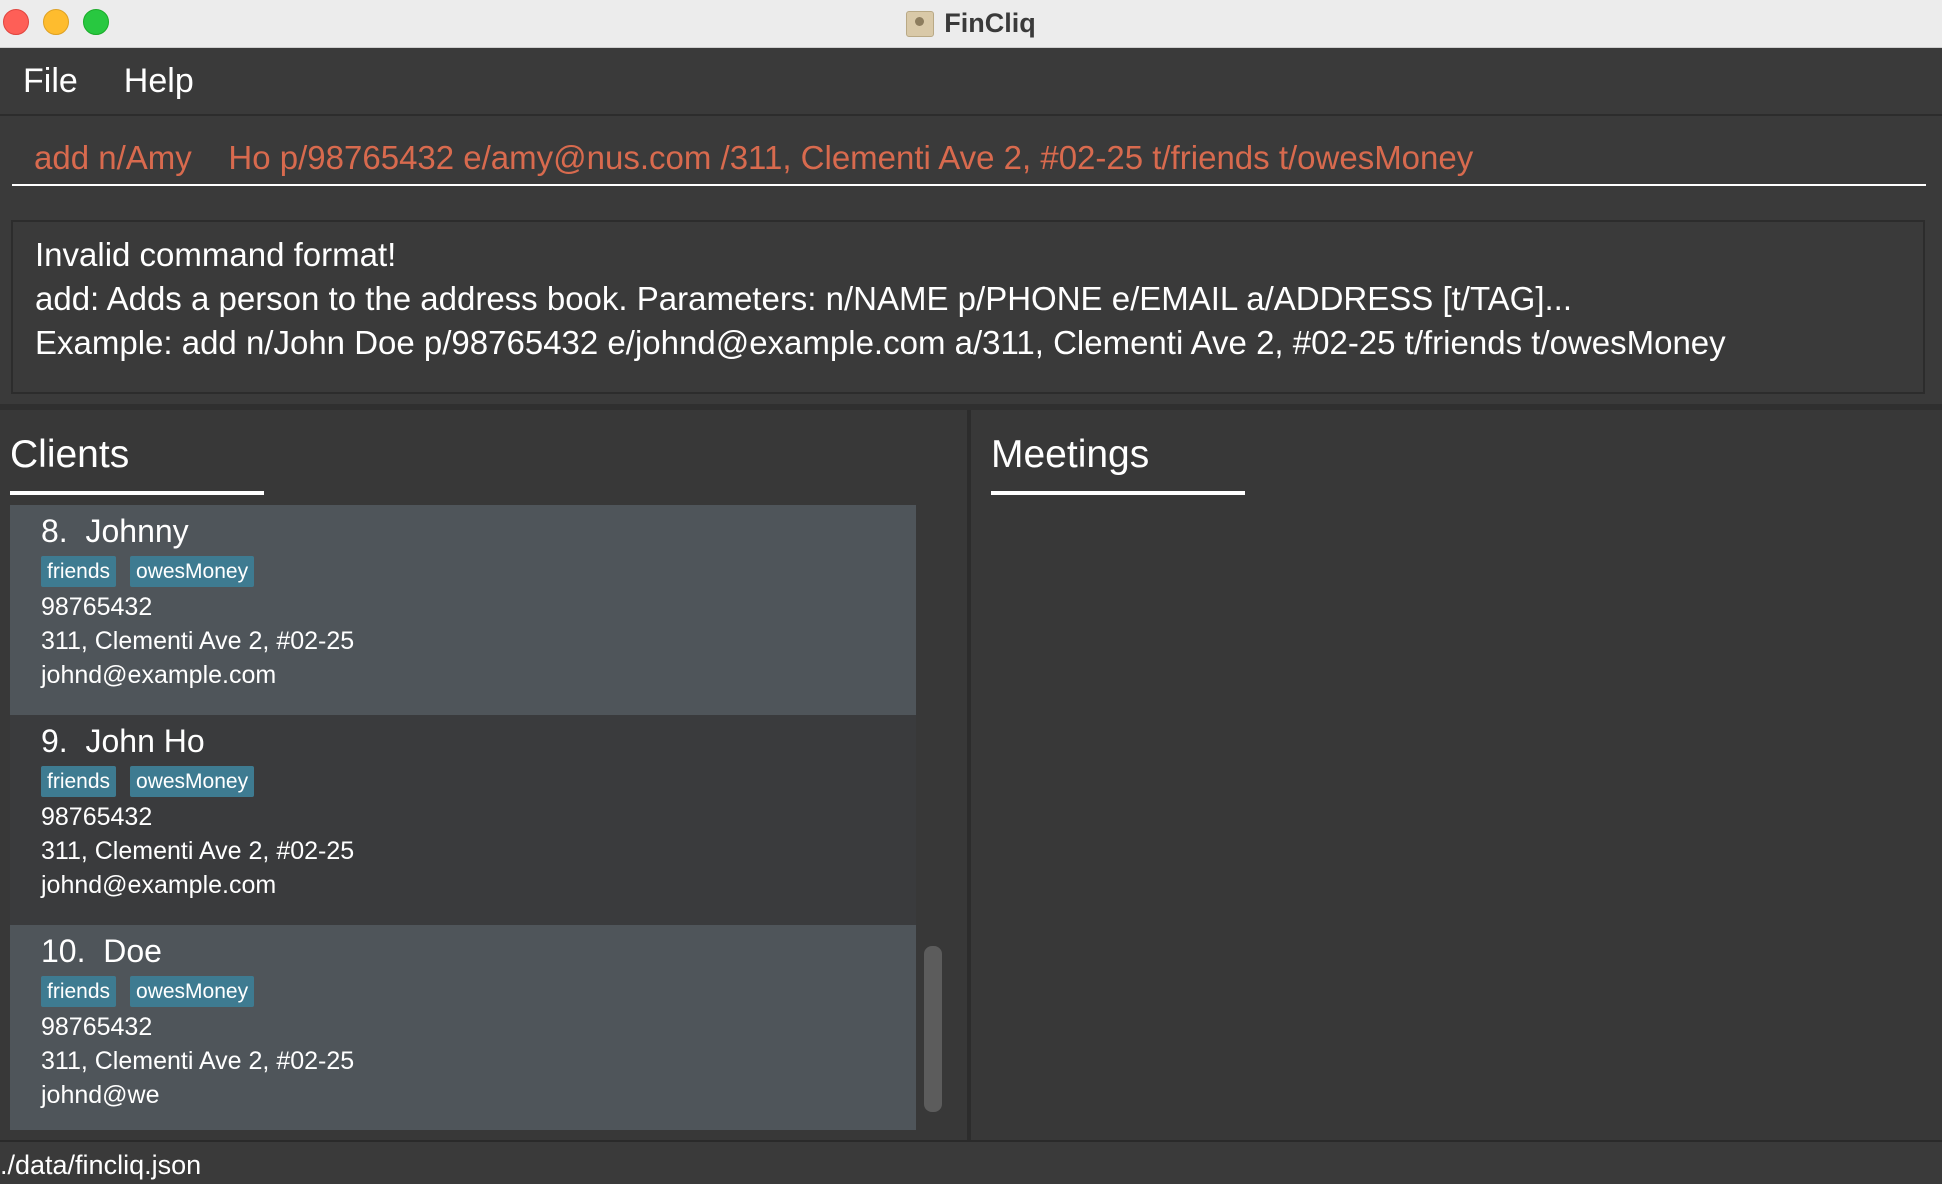 This screenshot has width=1942, height=1184. I want to click on client-list-scrollbar, so click(933, 1029).